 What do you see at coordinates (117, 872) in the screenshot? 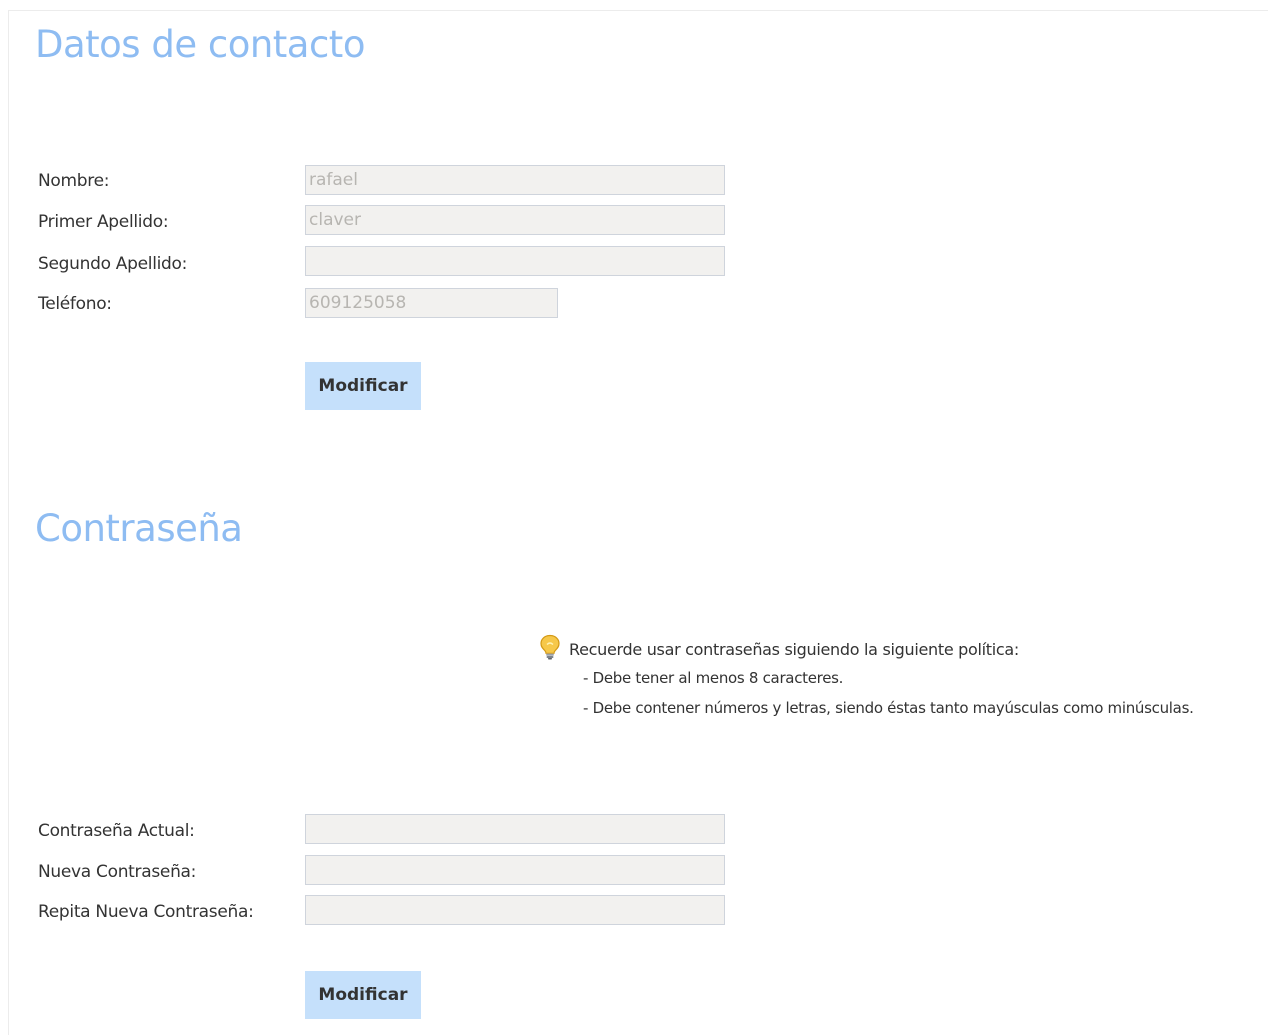
I see `new-password-label: Nueva Contraseña:` at bounding box center [117, 872].